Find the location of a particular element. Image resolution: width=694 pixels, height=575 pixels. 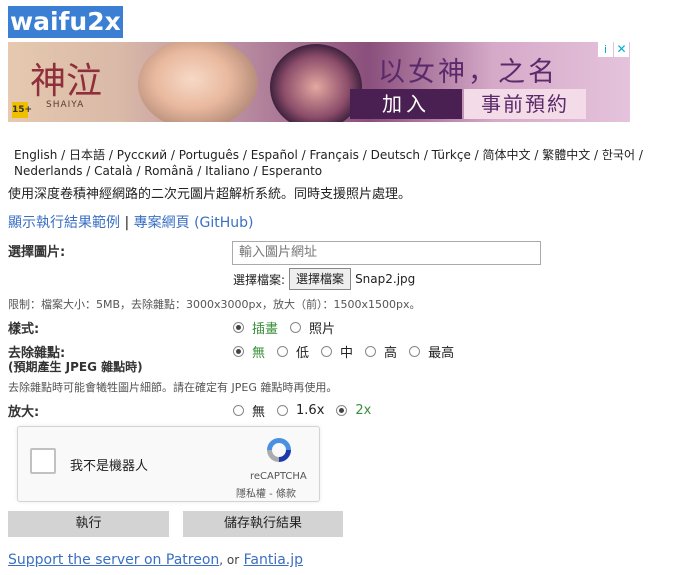

language-link: Français is located at coordinates (333, 155).